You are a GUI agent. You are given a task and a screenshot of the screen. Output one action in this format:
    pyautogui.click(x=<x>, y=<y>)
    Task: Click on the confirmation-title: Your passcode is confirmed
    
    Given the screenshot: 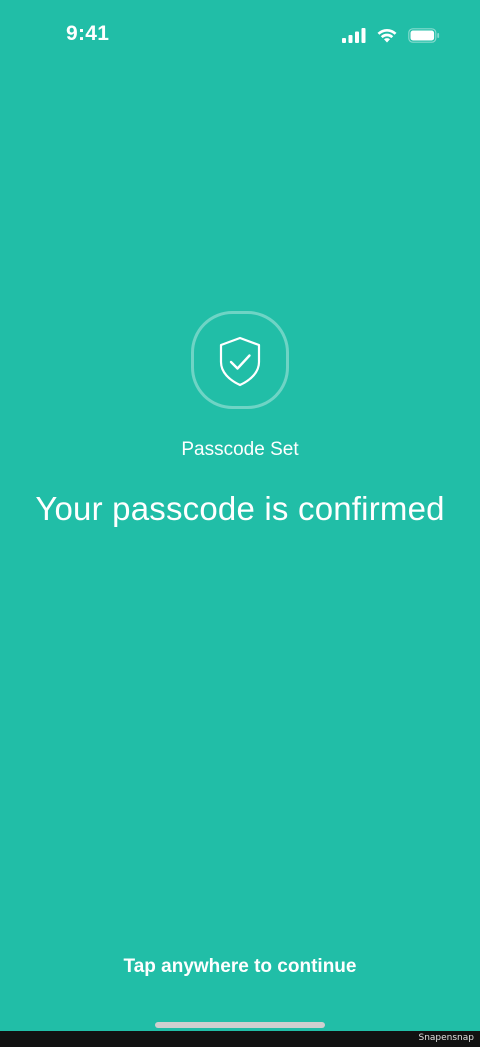 What is the action you would take?
    pyautogui.click(x=240, y=508)
    